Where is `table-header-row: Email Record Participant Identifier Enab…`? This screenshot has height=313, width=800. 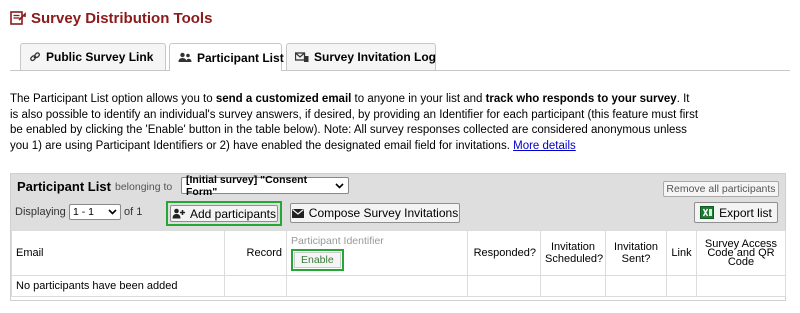
table-header-row: Email Record Participant Identifier Enab… is located at coordinates (398, 253).